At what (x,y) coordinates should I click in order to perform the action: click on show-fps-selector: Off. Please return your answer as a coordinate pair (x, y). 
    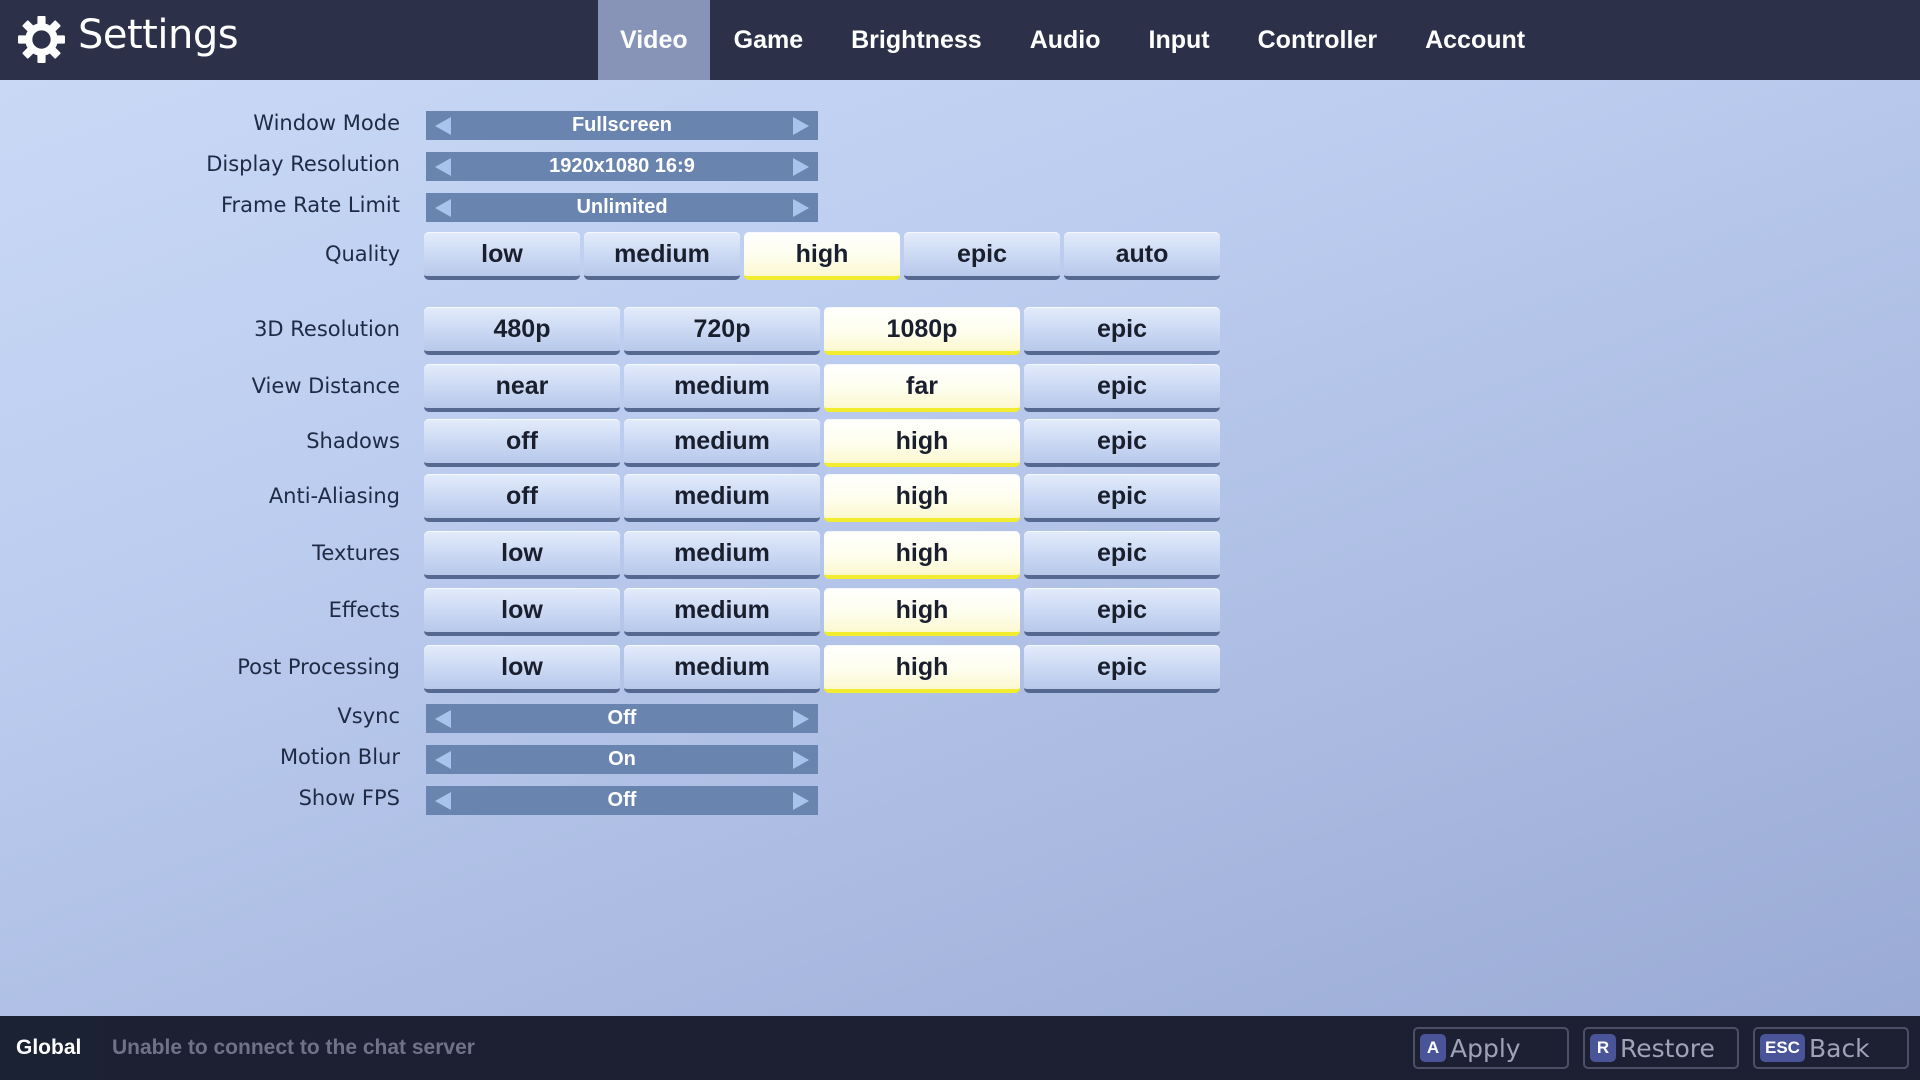
    Looking at the image, I should click on (622, 800).